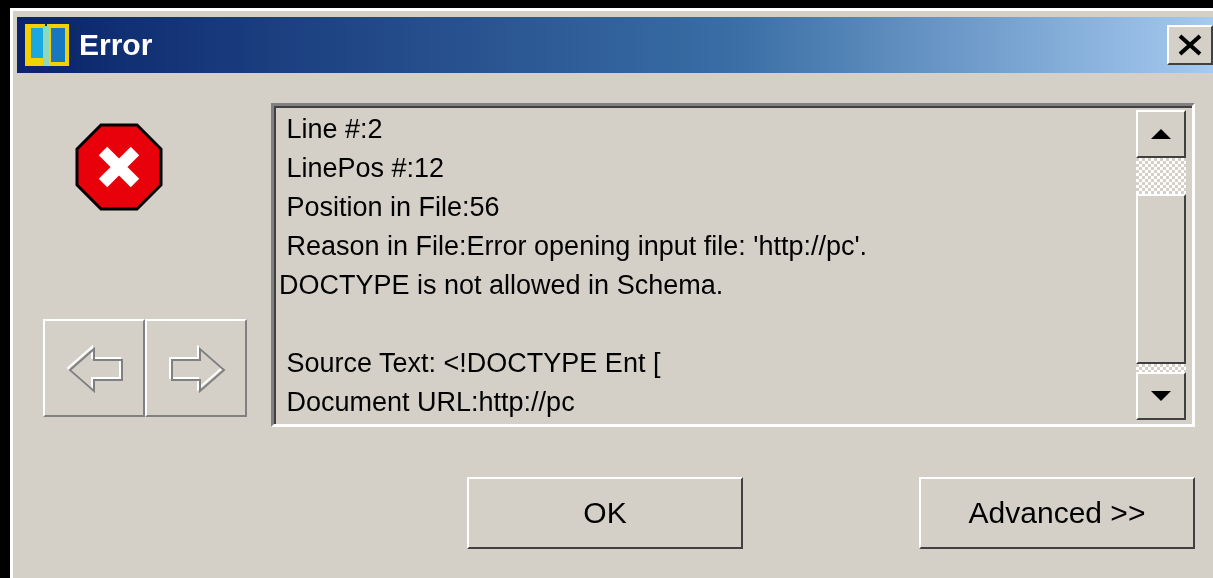  Describe the element at coordinates (119, 167) in the screenshot. I see `error-icon` at that location.